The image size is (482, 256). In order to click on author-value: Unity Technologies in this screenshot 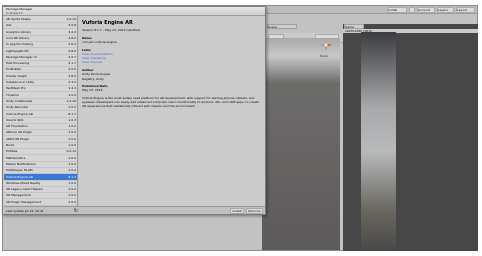, I will do `click(96, 74)`.